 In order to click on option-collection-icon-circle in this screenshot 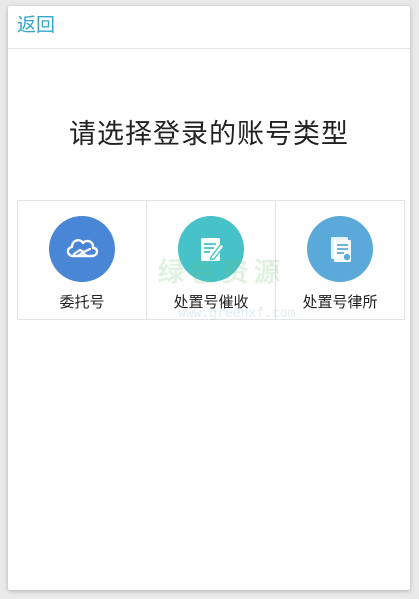, I will do `click(211, 249)`.